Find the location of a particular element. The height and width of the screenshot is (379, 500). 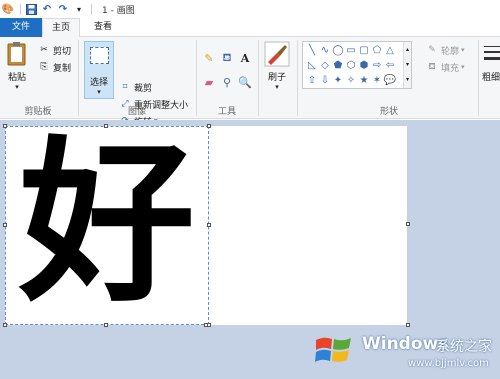

tab-view: 查看 is located at coordinates (103, 27).